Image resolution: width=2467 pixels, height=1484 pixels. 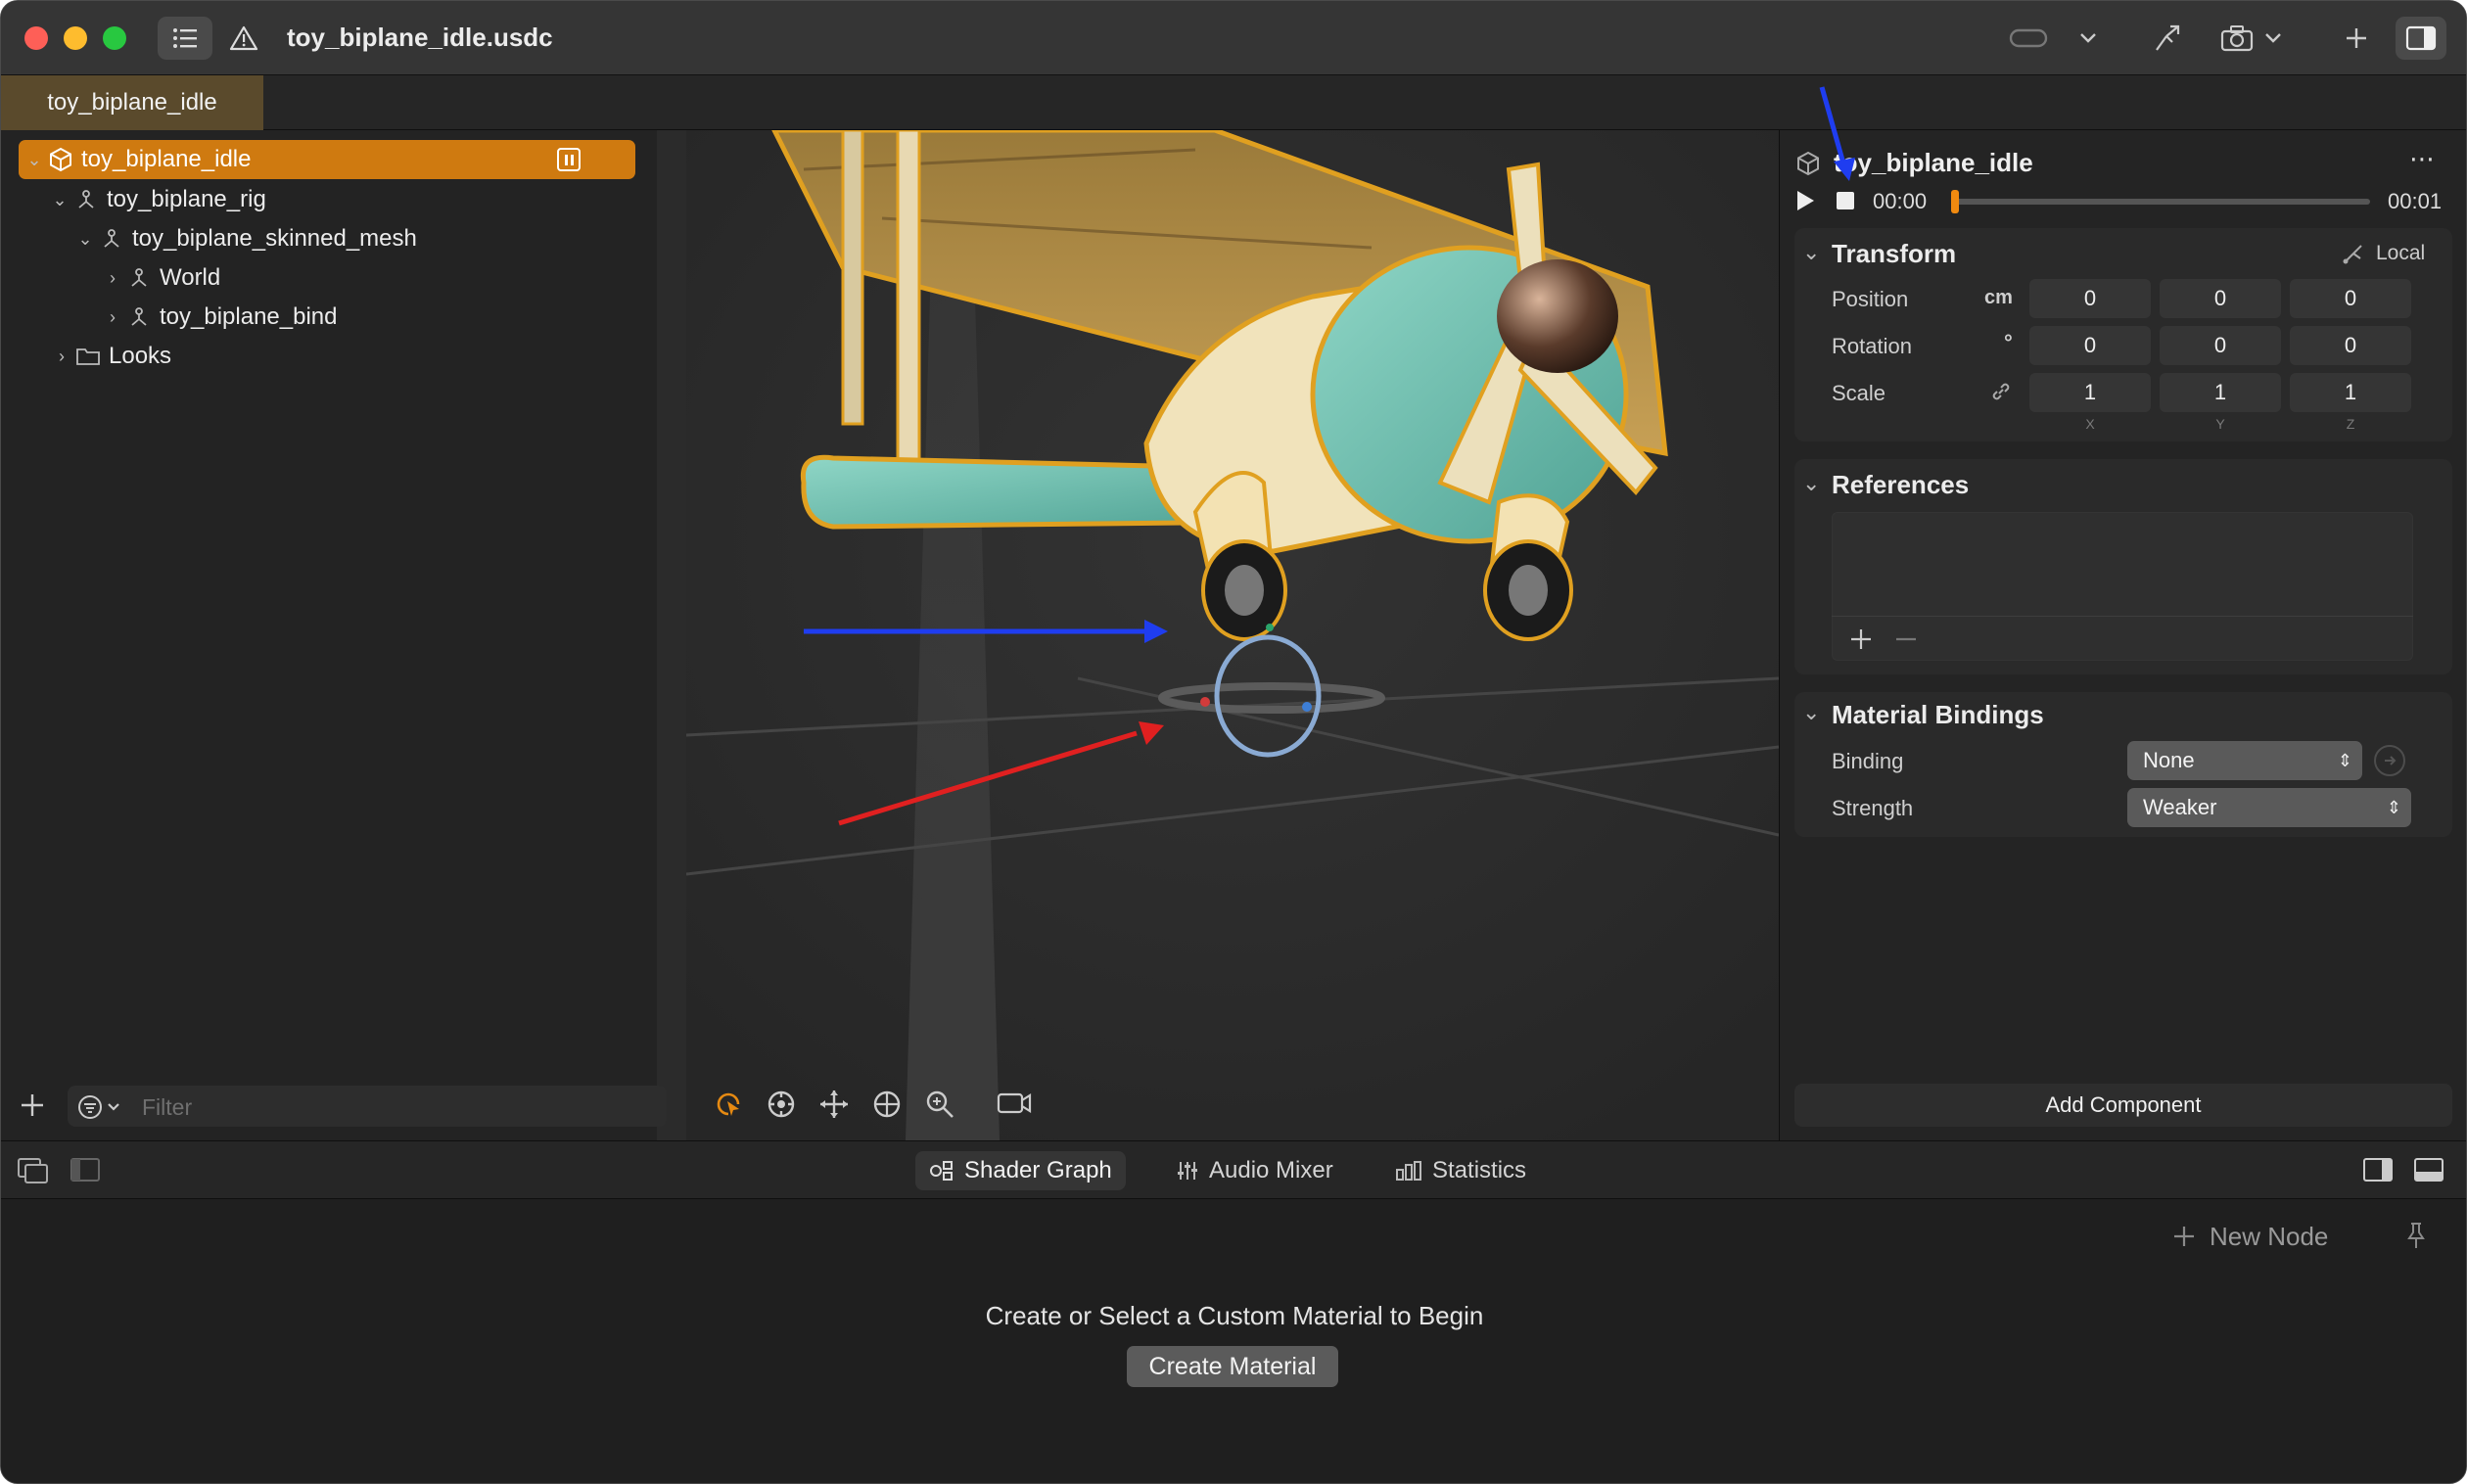 What do you see at coordinates (2090, 298) in the screenshot?
I see `position-x-field: 0` at bounding box center [2090, 298].